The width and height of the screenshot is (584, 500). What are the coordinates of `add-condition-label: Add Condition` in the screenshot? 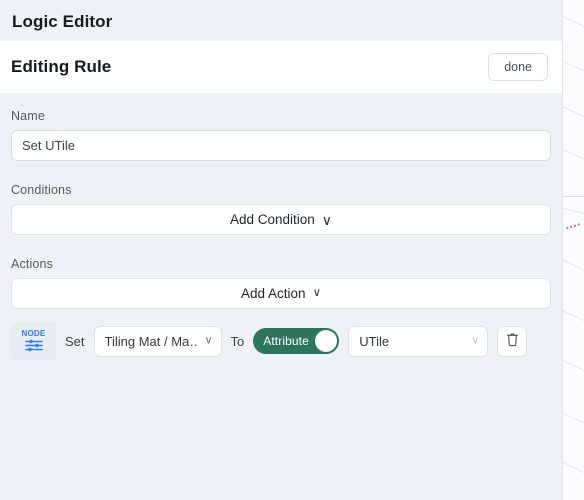 It's located at (272, 219).